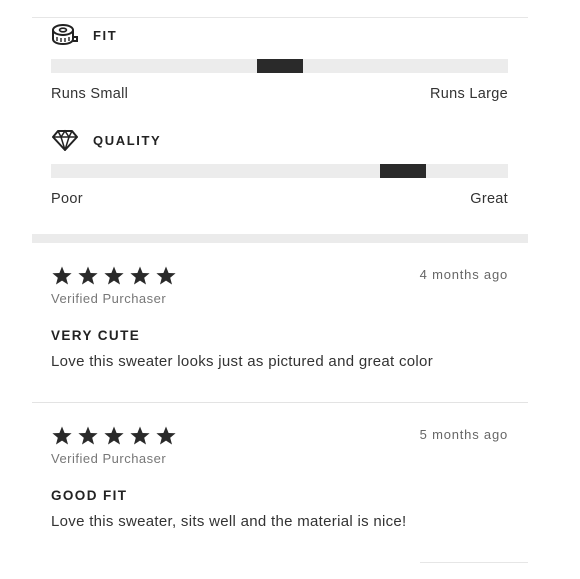 The height and width of the screenshot is (579, 580). I want to click on fit-scale-marker, so click(280, 66).